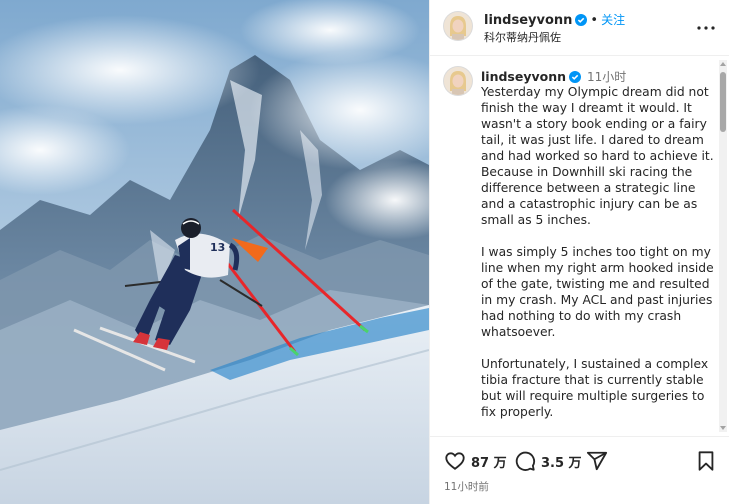 The height and width of the screenshot is (504, 729). What do you see at coordinates (613, 20) in the screenshot?
I see `follow-button: 关注` at bounding box center [613, 20].